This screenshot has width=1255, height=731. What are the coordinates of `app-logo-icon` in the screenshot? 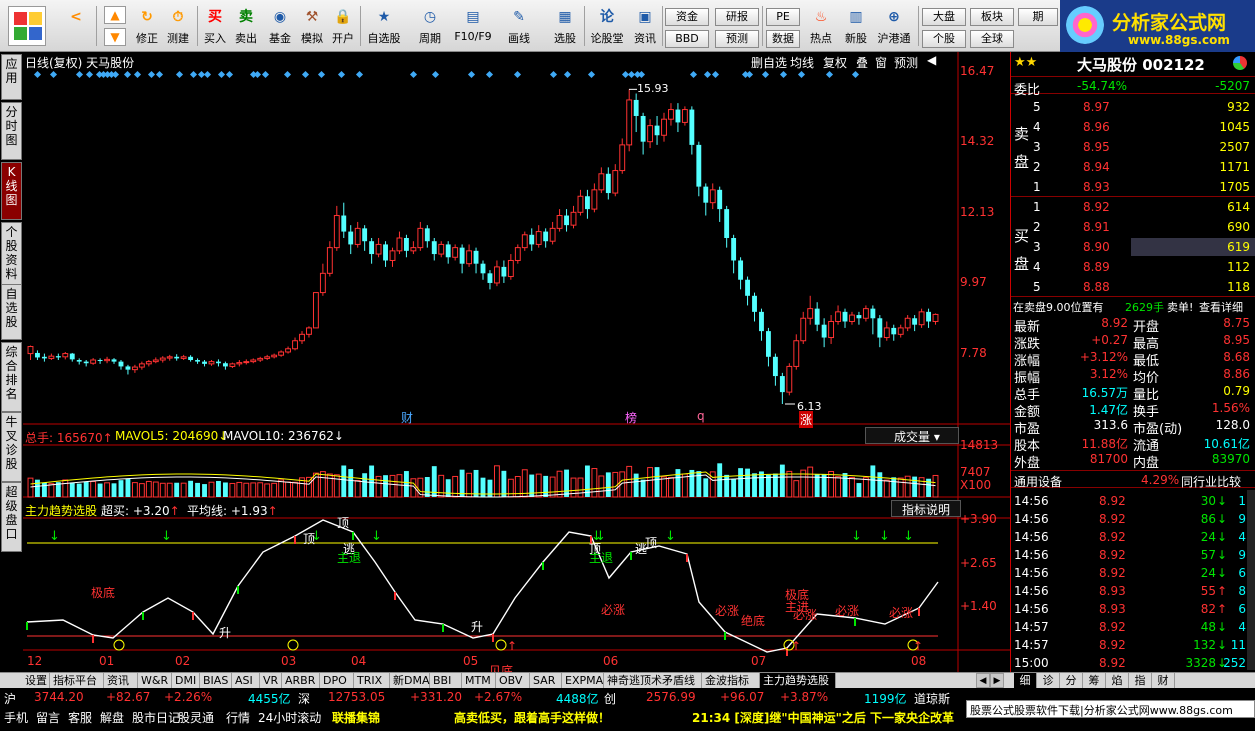 It's located at (27, 26).